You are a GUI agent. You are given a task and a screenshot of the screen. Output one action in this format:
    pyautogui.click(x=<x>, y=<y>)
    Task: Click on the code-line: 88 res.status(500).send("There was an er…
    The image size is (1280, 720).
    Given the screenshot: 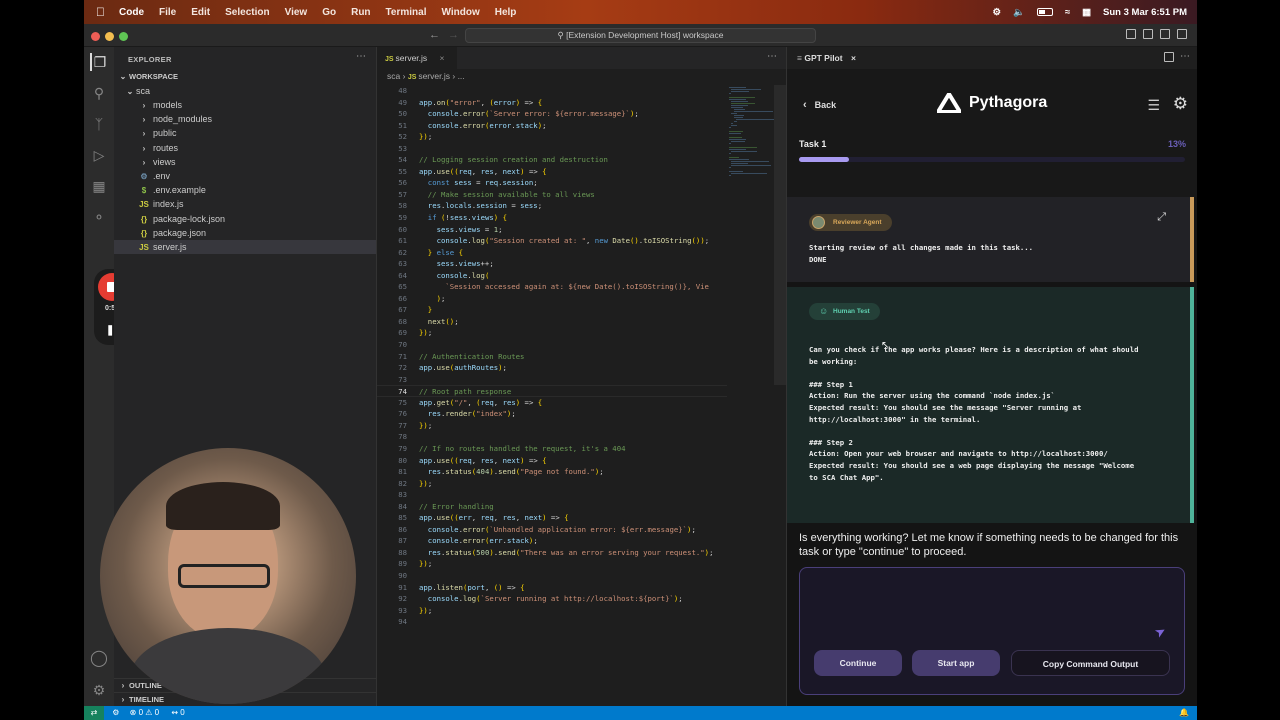 What is the action you would take?
    pyautogui.click(x=552, y=553)
    